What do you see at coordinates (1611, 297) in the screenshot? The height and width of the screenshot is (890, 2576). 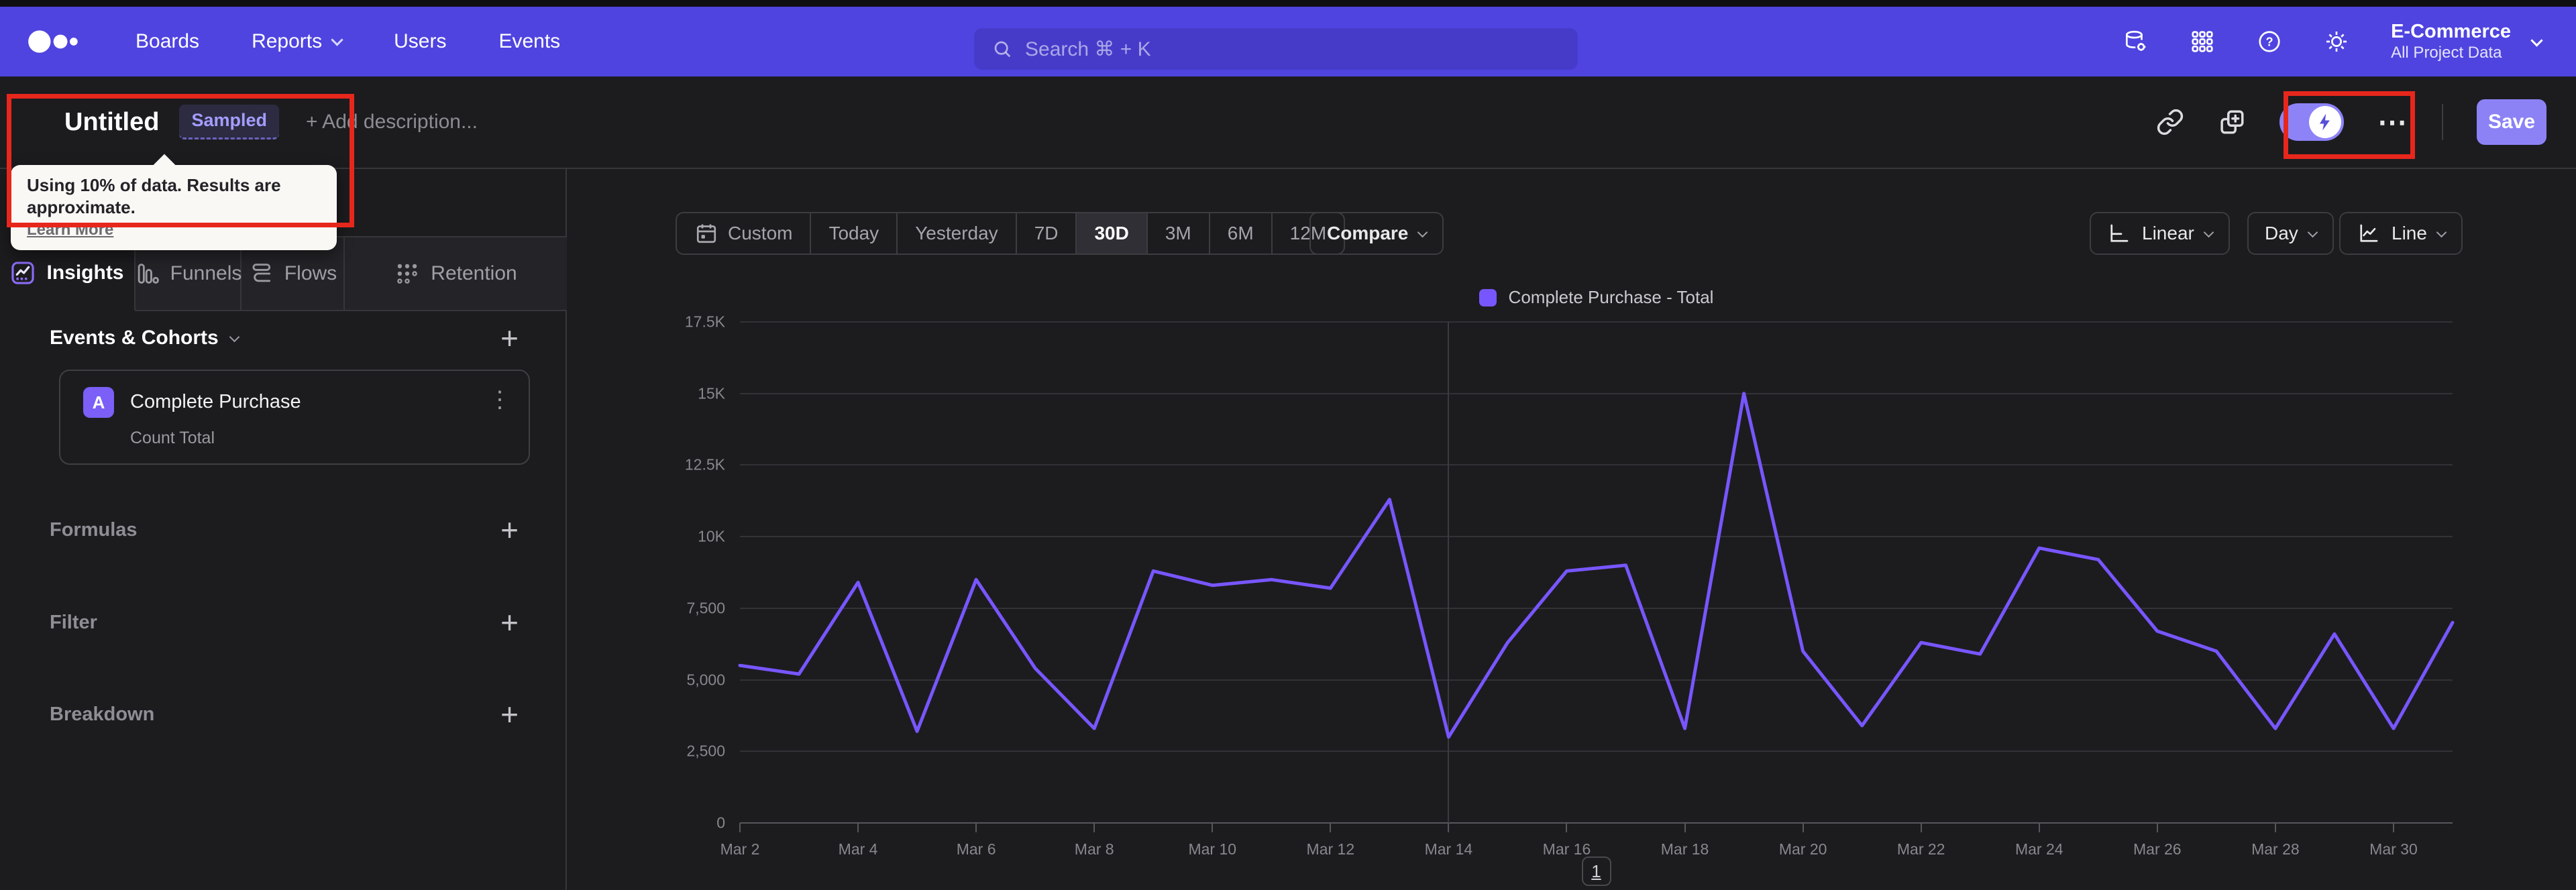 I see `legend-label: Complete Purchase - Total` at bounding box center [1611, 297].